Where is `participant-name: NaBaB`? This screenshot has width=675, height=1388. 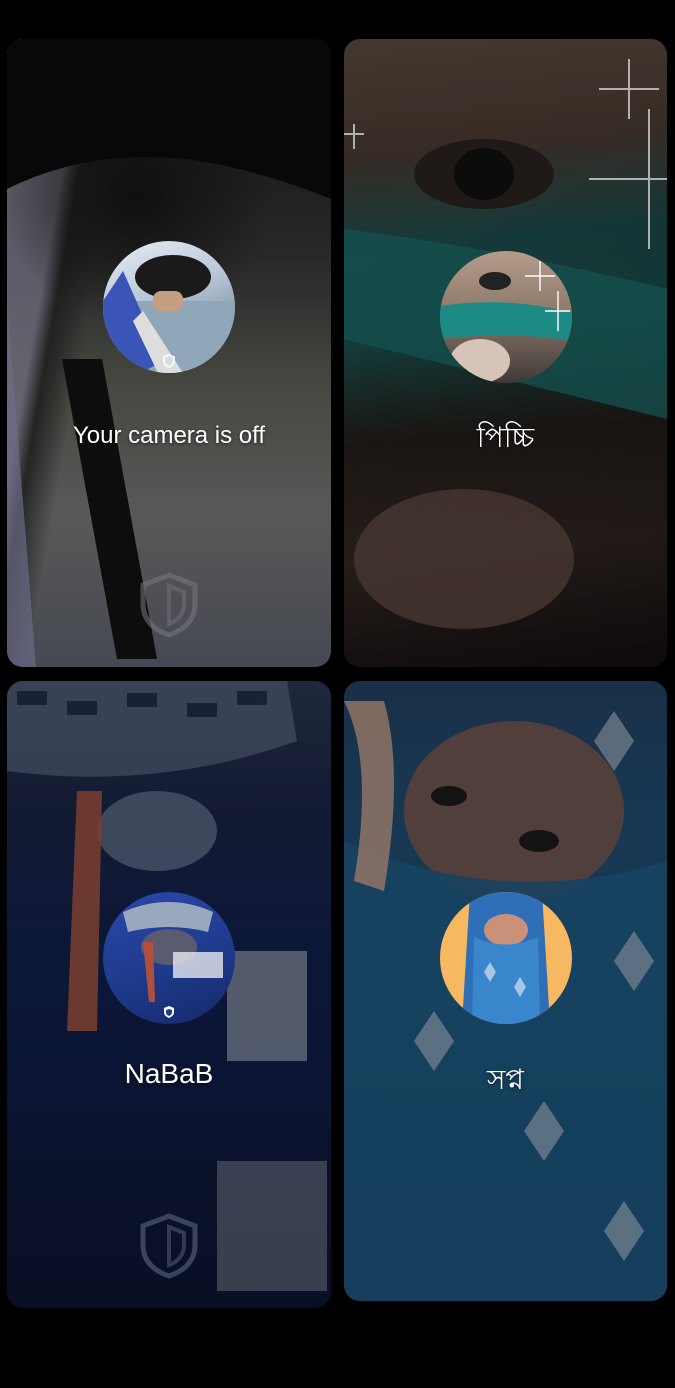
participant-name: NaBaB is located at coordinates (169, 1073).